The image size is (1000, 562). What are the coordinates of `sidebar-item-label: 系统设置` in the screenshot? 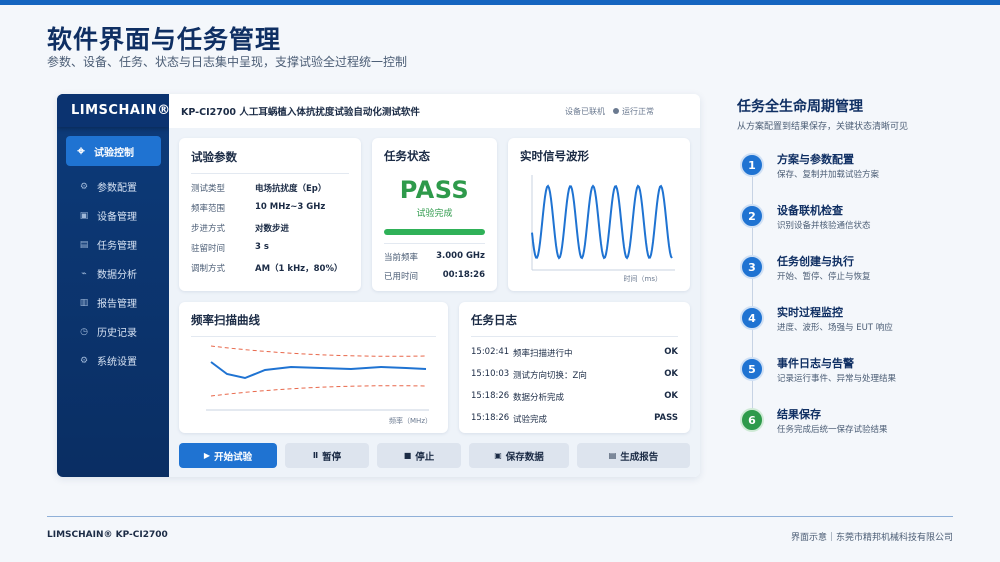 It's located at (117, 362).